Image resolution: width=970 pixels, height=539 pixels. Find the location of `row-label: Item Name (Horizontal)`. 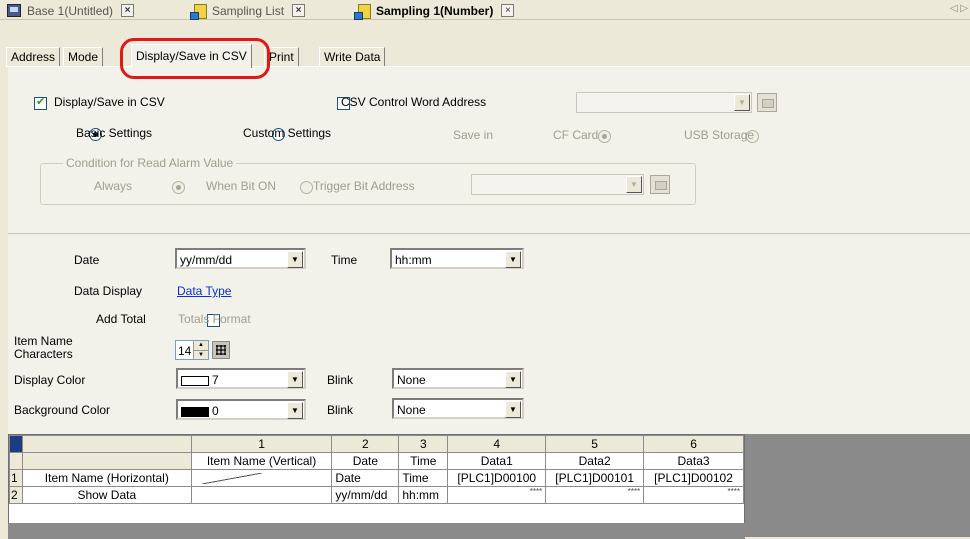

row-label: Item Name (Horizontal) is located at coordinates (106, 478).